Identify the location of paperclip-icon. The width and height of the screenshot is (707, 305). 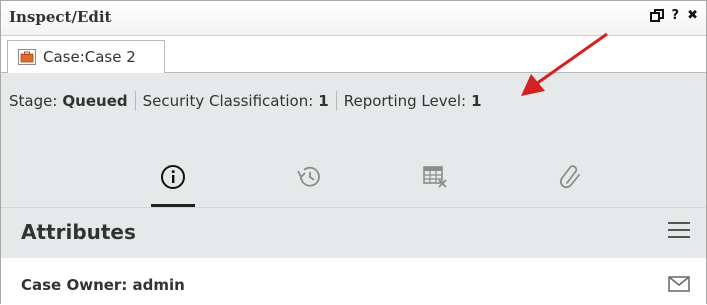
(571, 177).